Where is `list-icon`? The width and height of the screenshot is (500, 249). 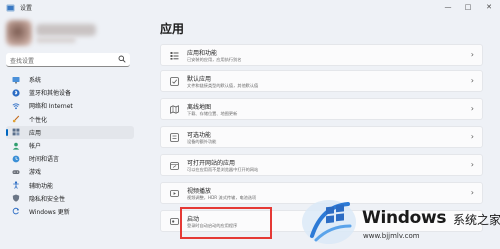
list-icon is located at coordinates (174, 56).